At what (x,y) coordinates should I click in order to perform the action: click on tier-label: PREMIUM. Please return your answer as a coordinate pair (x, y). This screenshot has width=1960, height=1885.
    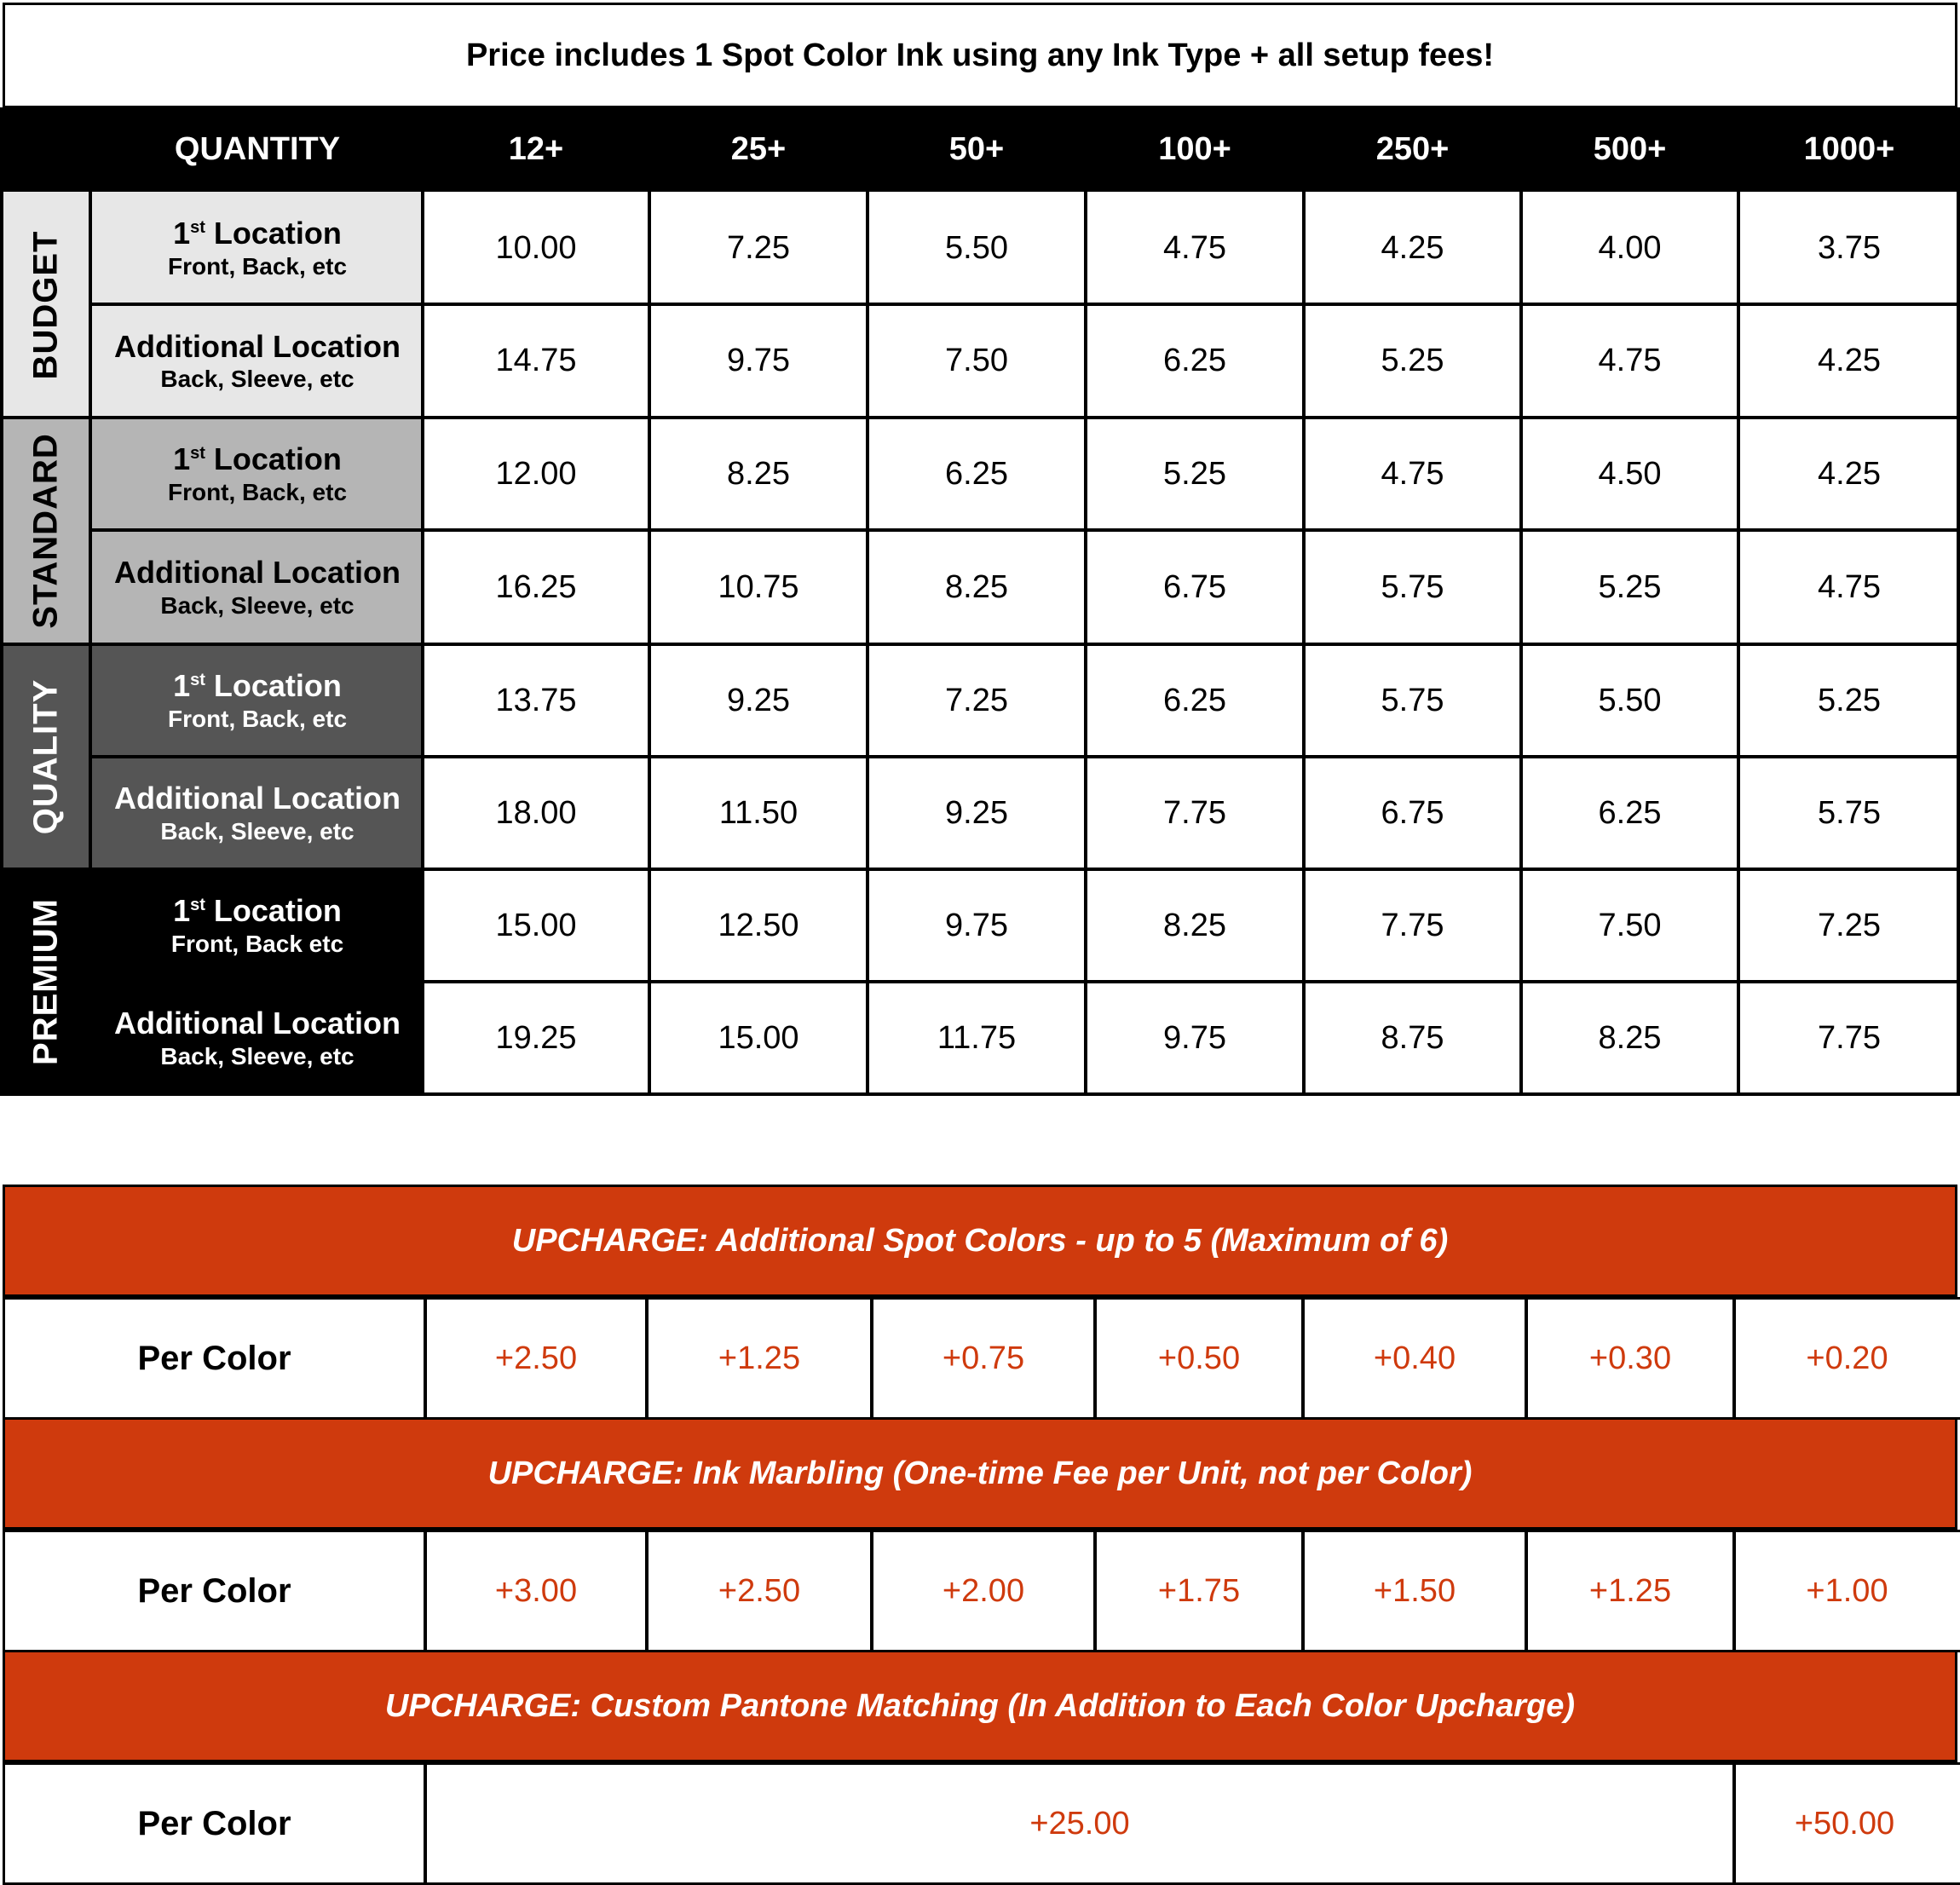
    Looking at the image, I should click on (45, 981).